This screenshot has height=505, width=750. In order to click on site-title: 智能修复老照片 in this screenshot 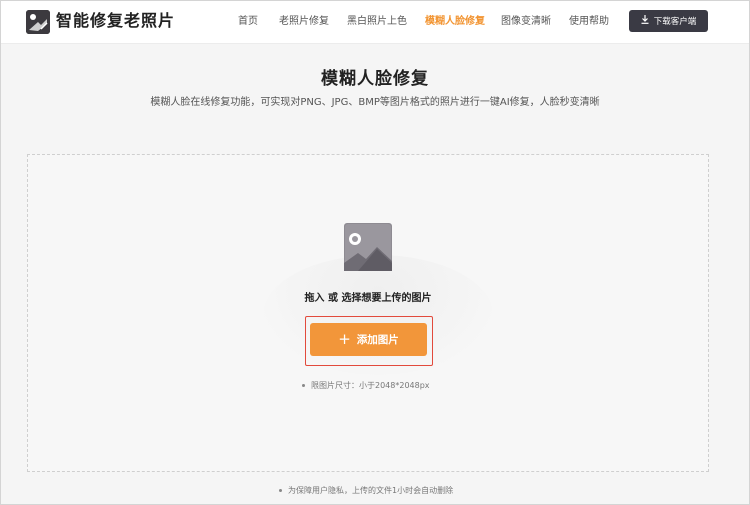, I will do `click(115, 21)`.